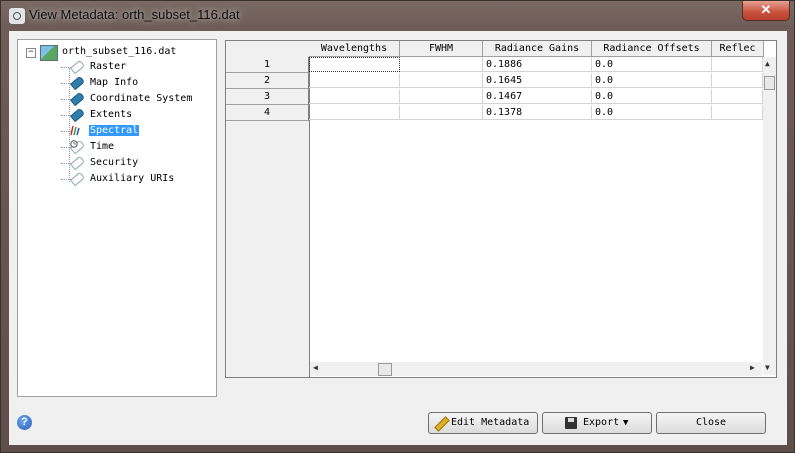  What do you see at coordinates (441, 49) in the screenshot?
I see `column-header-fwhm: FWHM` at bounding box center [441, 49].